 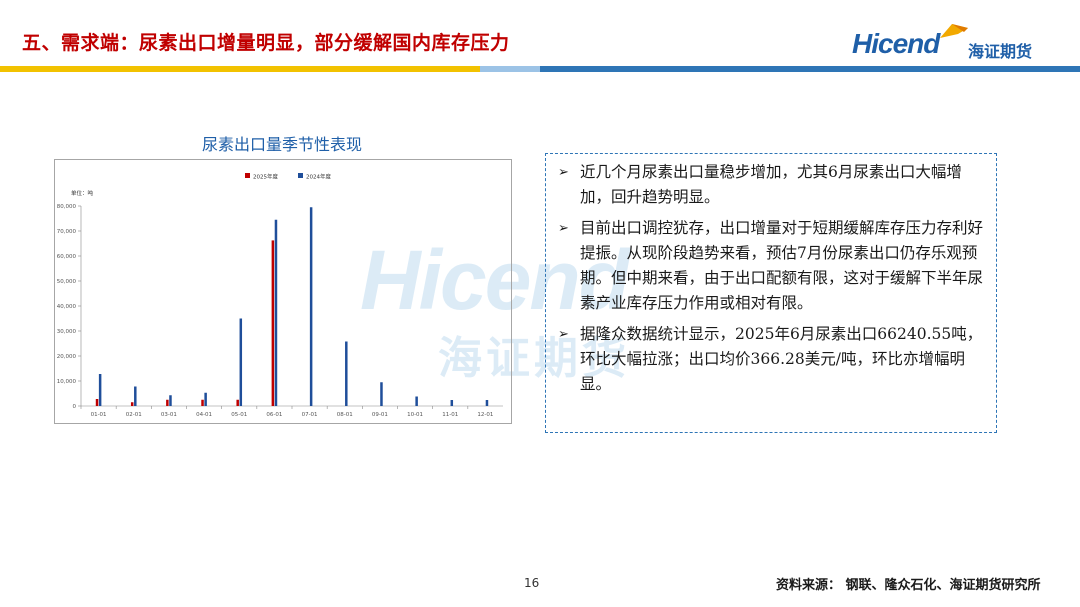 I want to click on x-tick-label: 07-01, so click(x=310, y=415).